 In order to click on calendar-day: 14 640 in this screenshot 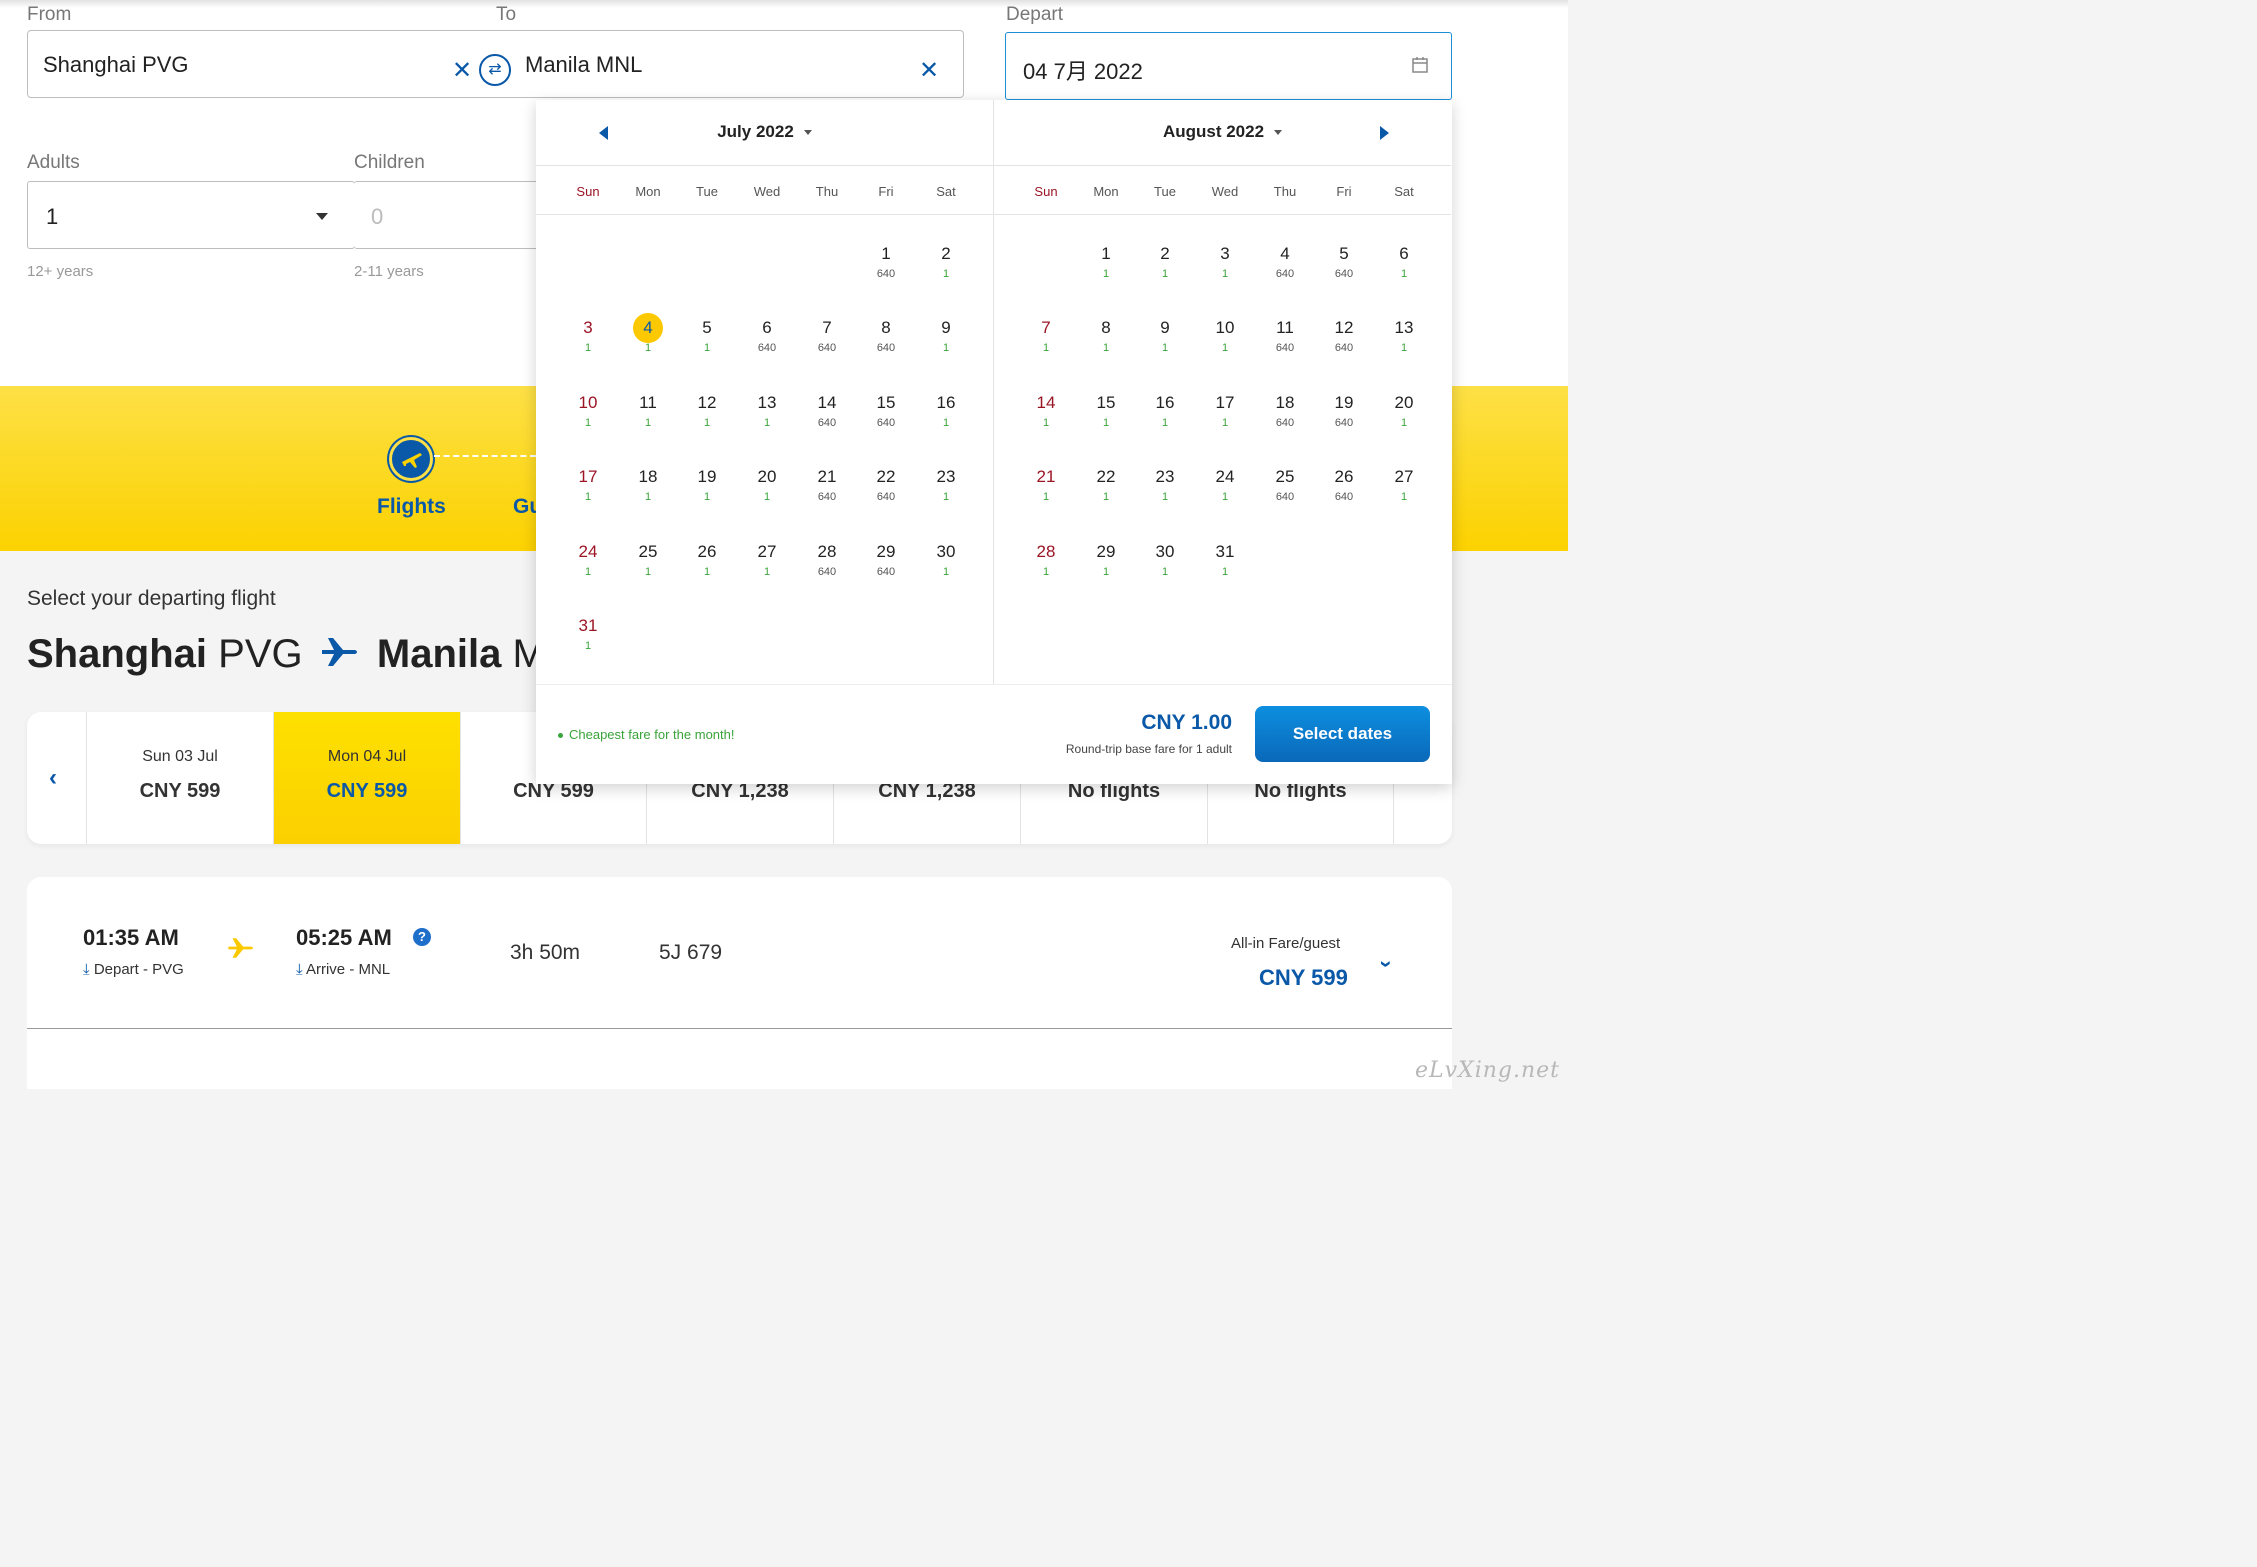, I will do `click(827, 419)`.